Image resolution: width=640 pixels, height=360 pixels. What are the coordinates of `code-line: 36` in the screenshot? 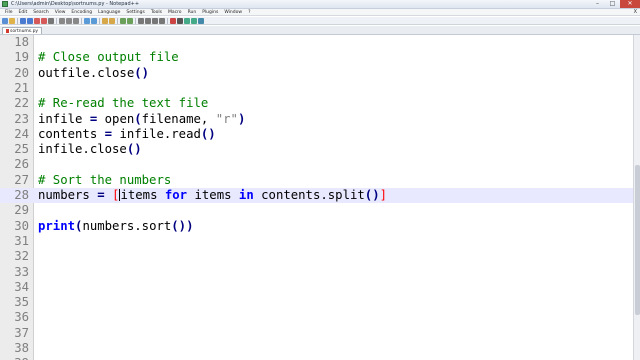 It's located at (316, 317).